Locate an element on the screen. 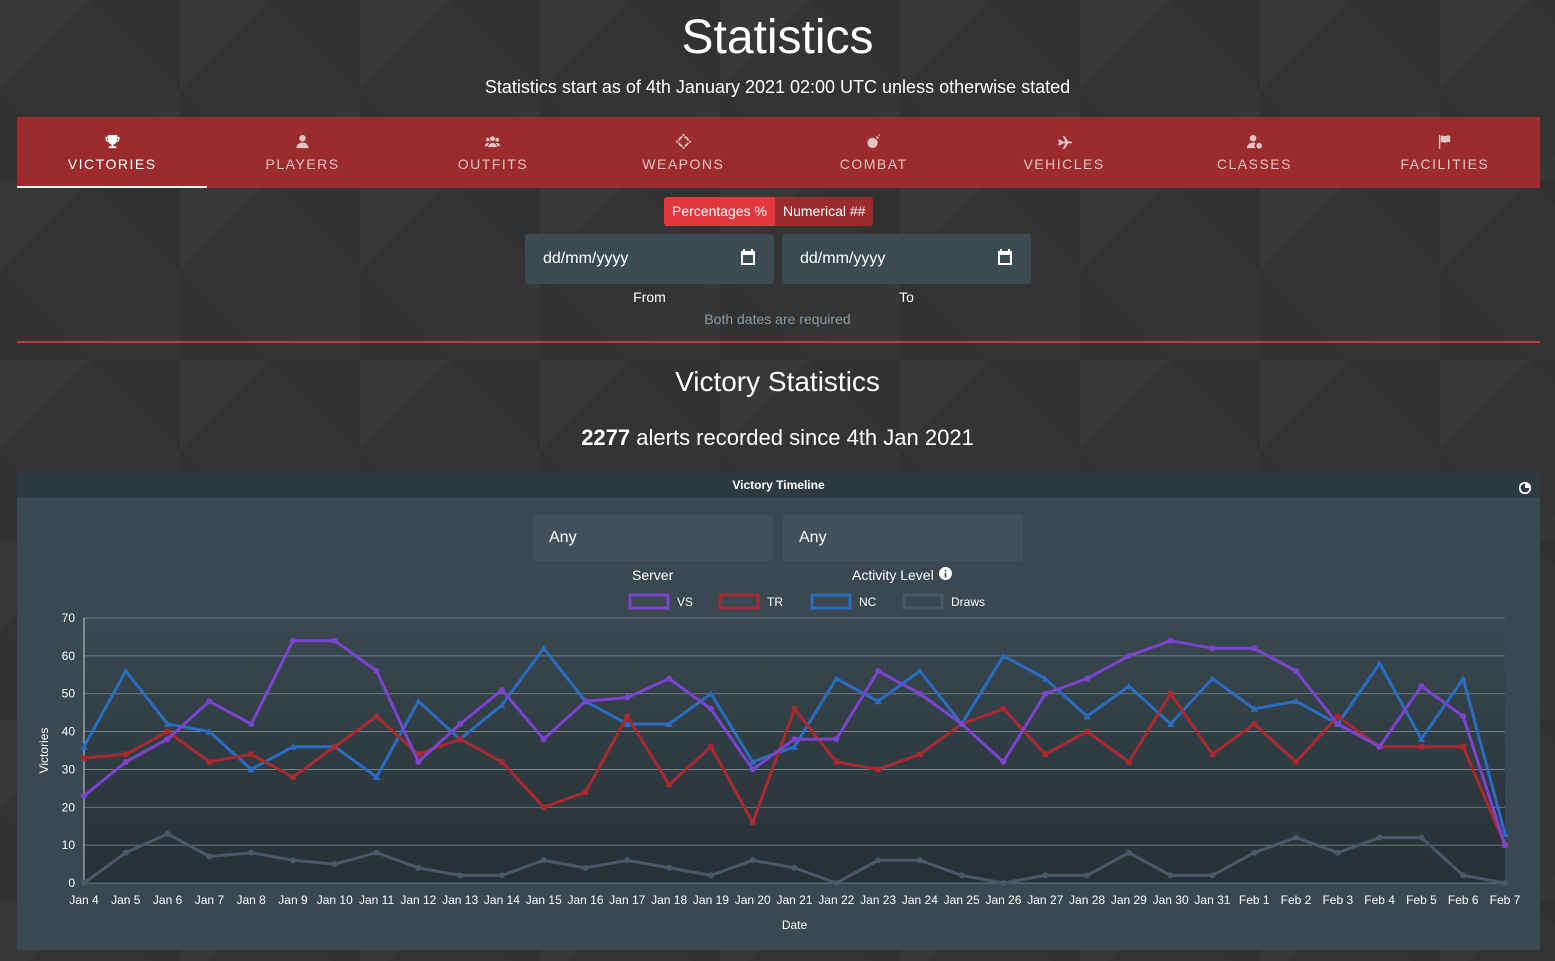 Image resolution: width=1555 pixels, height=961 pixels. x-tick-label: Feb 7 is located at coordinates (1505, 900).